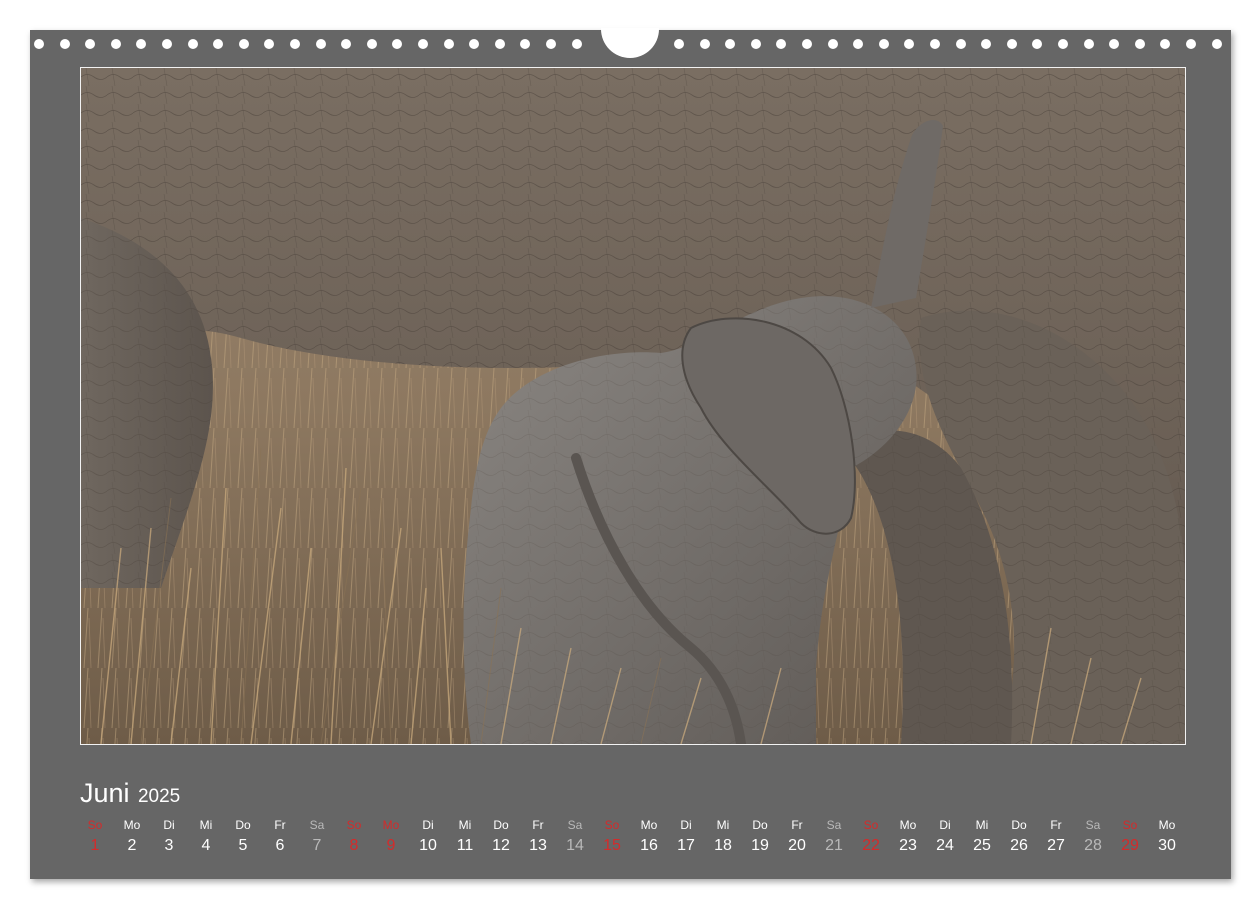 The width and height of the screenshot is (1260, 908). I want to click on day-cell: Do 5, so click(243, 837).